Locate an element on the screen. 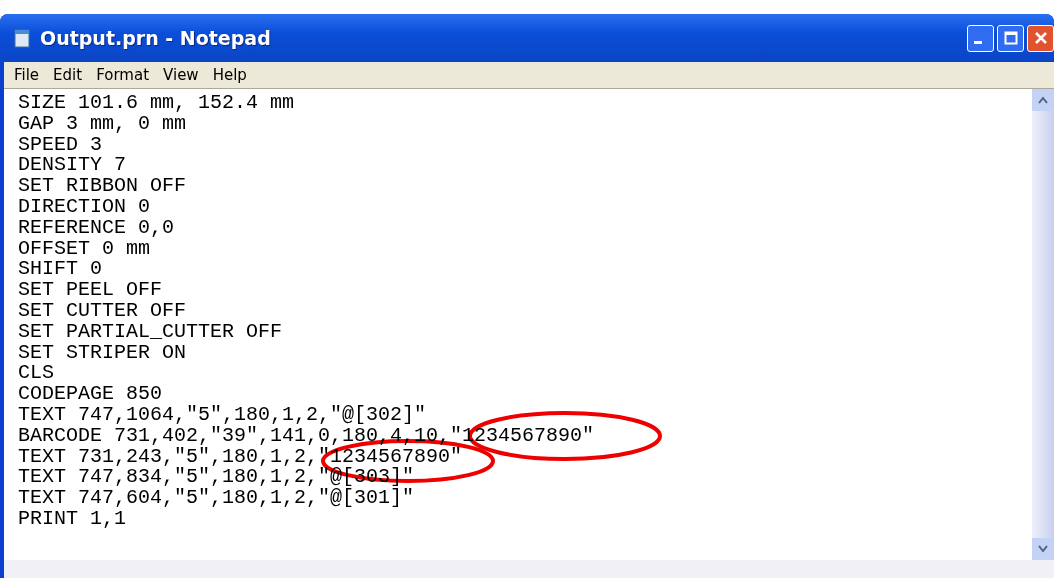 The image size is (1054, 578). code-line: SPEED 3 is located at coordinates (60, 145).